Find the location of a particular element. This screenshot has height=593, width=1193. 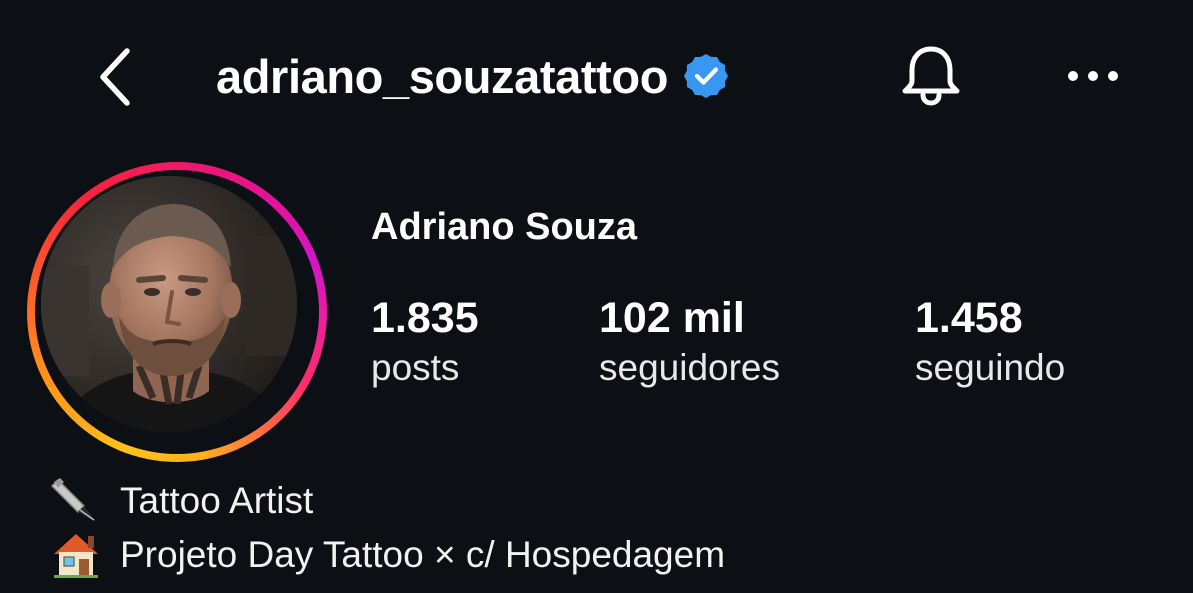

followers-count: 102 mil seguidores is located at coordinates (689, 342).